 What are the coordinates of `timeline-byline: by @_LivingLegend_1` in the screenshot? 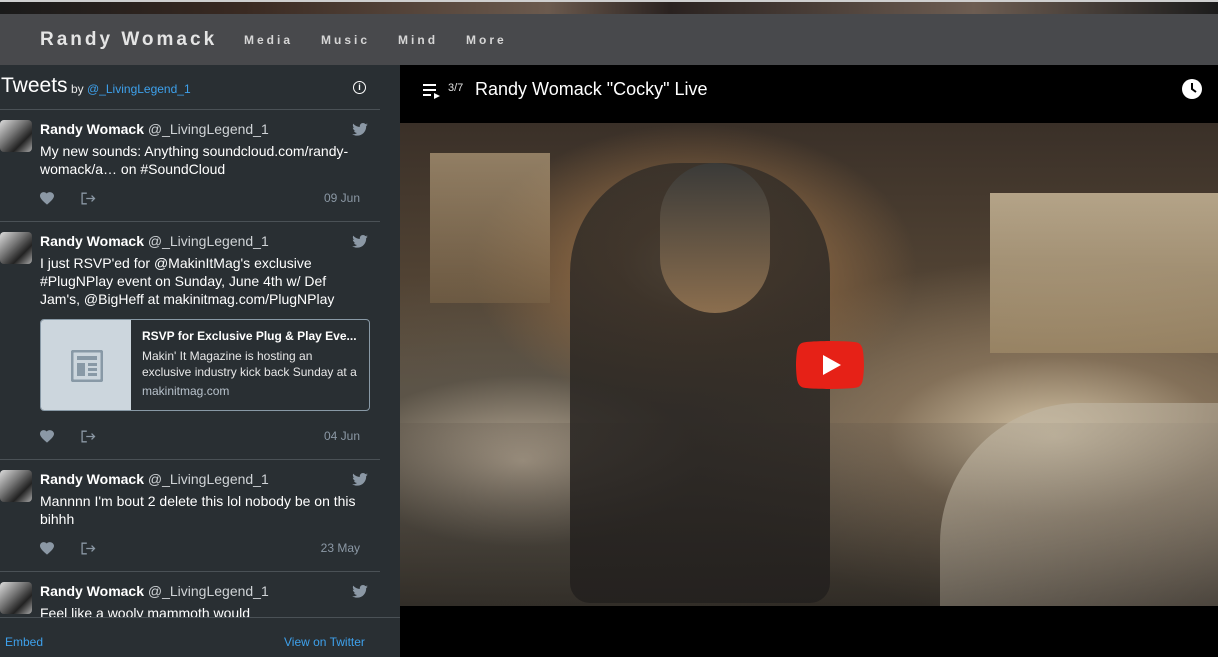 It's located at (131, 89).